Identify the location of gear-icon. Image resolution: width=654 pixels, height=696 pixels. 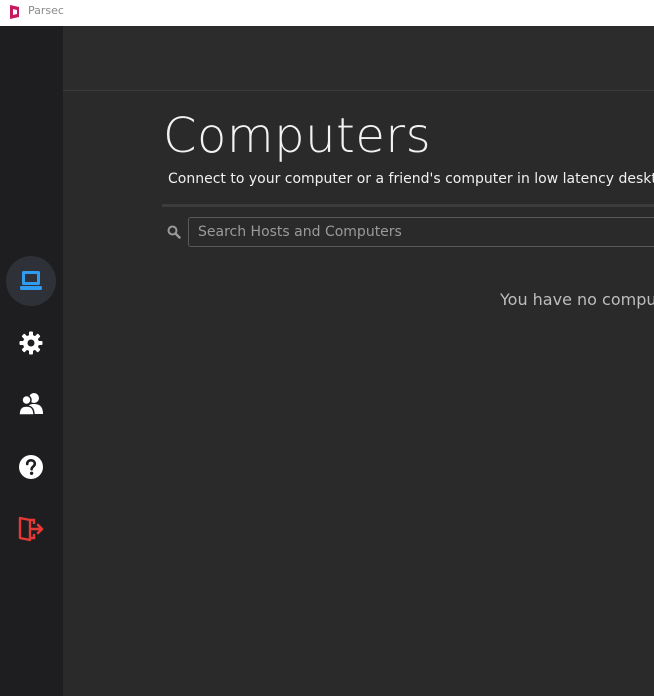
(31, 343).